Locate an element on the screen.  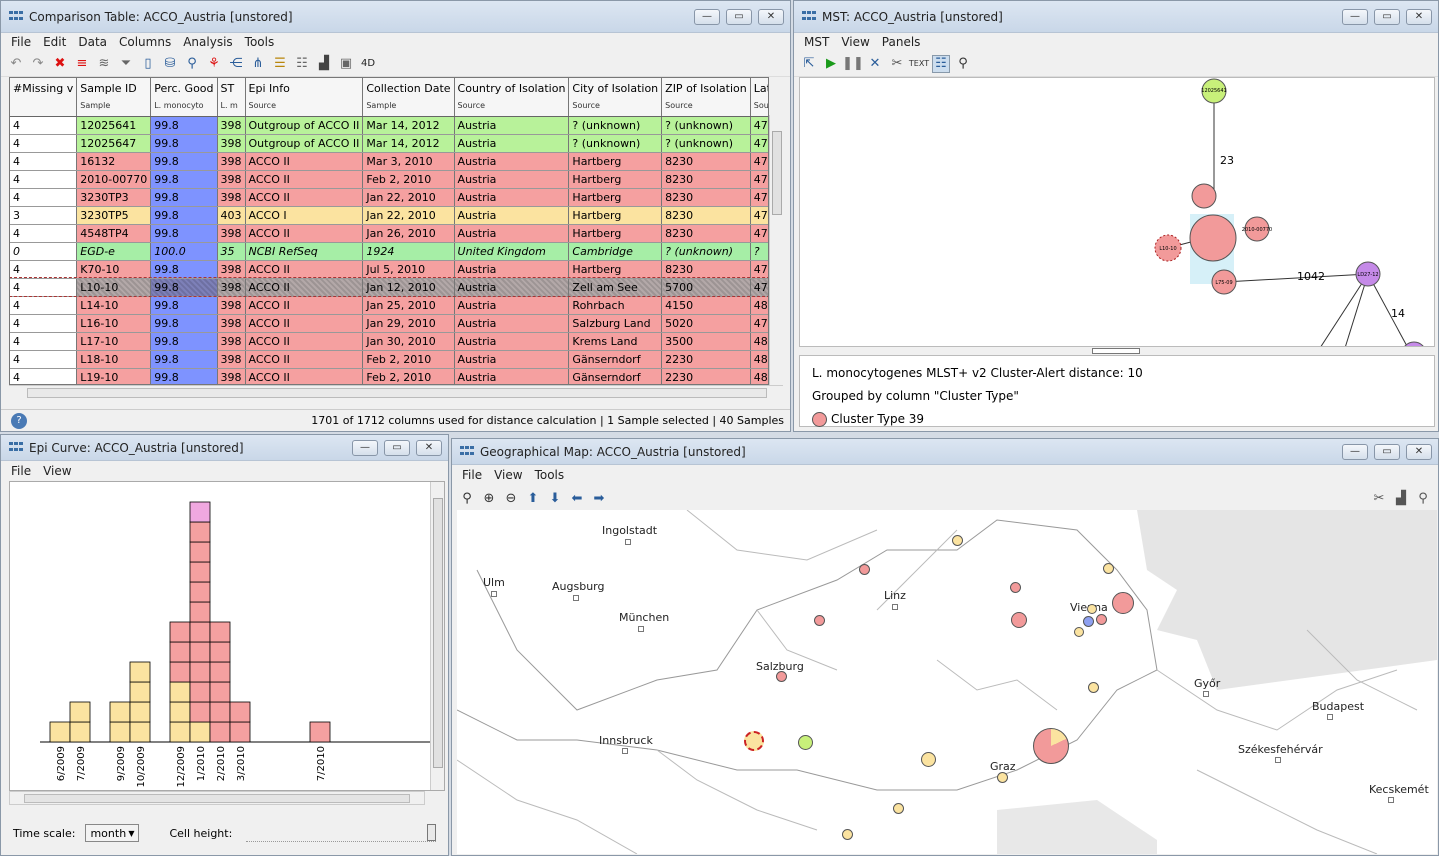
search-icon: ⚲ is located at coordinates (467, 498).